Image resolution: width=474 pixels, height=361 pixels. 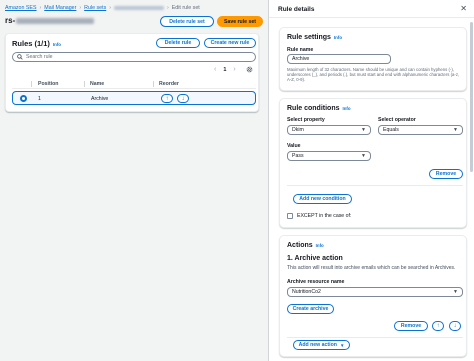 I want to click on column-header-reorder: Reorder, so click(x=169, y=84).